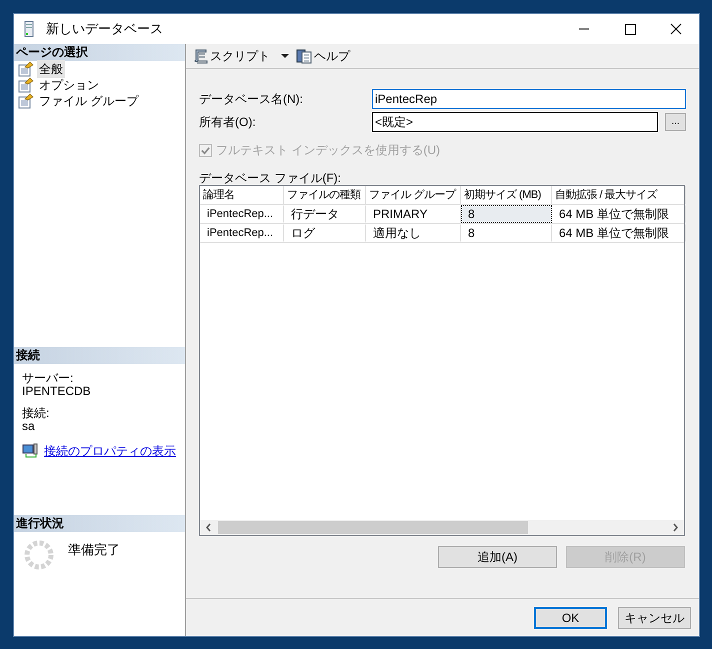 The height and width of the screenshot is (649, 712). I want to click on field-label: 所有者(O):, so click(228, 122).